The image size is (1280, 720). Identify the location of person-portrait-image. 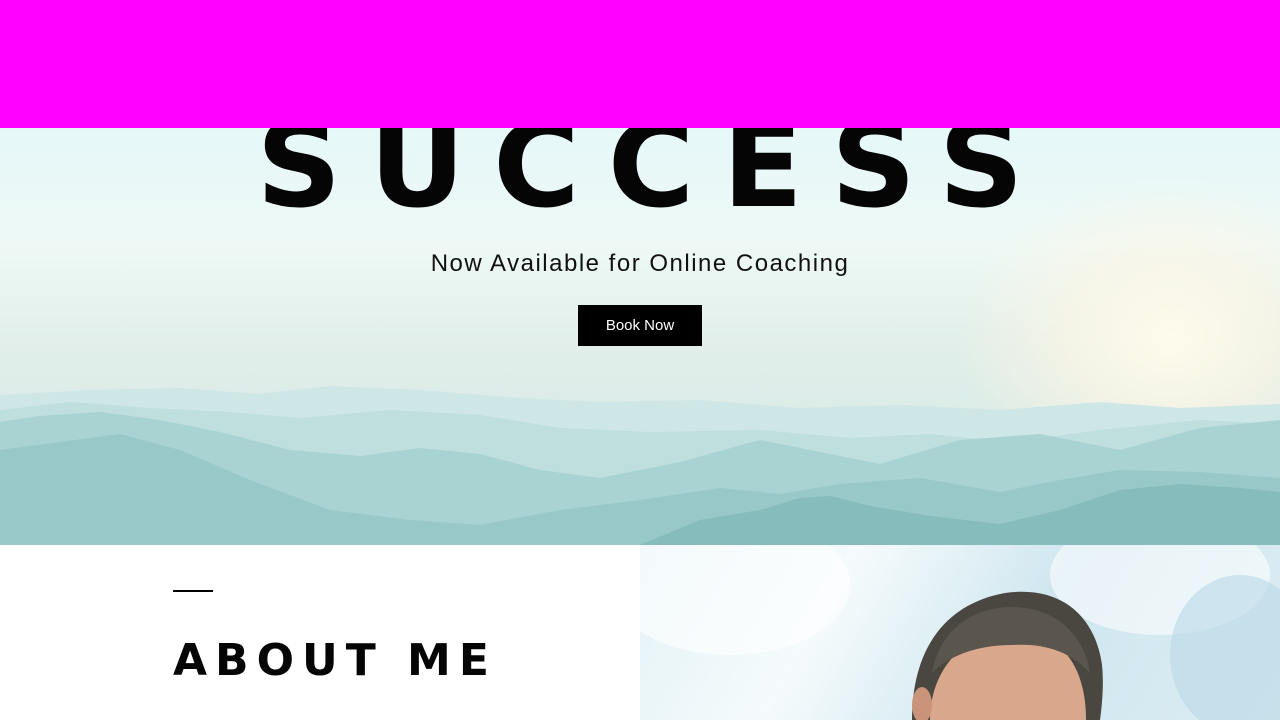
(960, 632).